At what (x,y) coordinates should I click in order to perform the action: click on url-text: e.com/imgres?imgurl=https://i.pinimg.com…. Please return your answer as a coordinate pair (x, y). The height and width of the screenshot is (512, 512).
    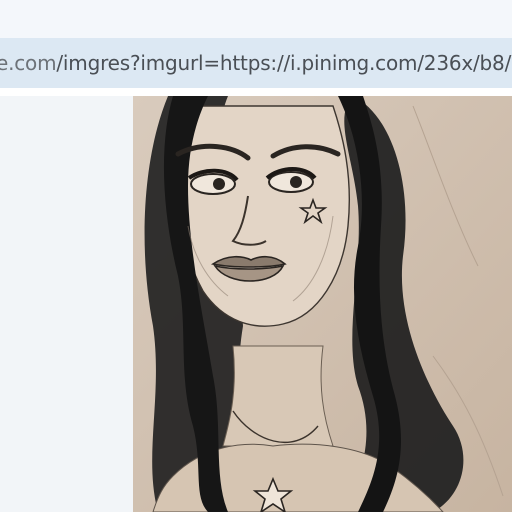
    Looking at the image, I should click on (256, 63).